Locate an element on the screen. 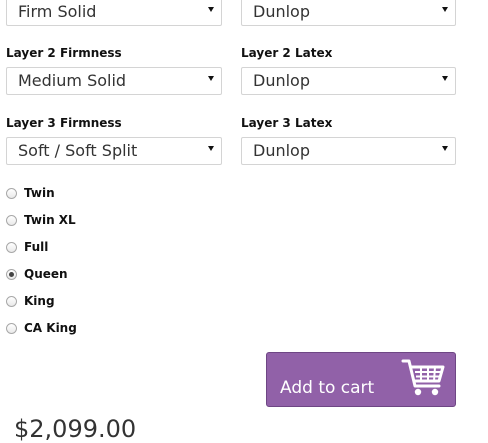 This screenshot has height=443, width=488. size-option-ca-king: CA King is located at coordinates (41, 328).